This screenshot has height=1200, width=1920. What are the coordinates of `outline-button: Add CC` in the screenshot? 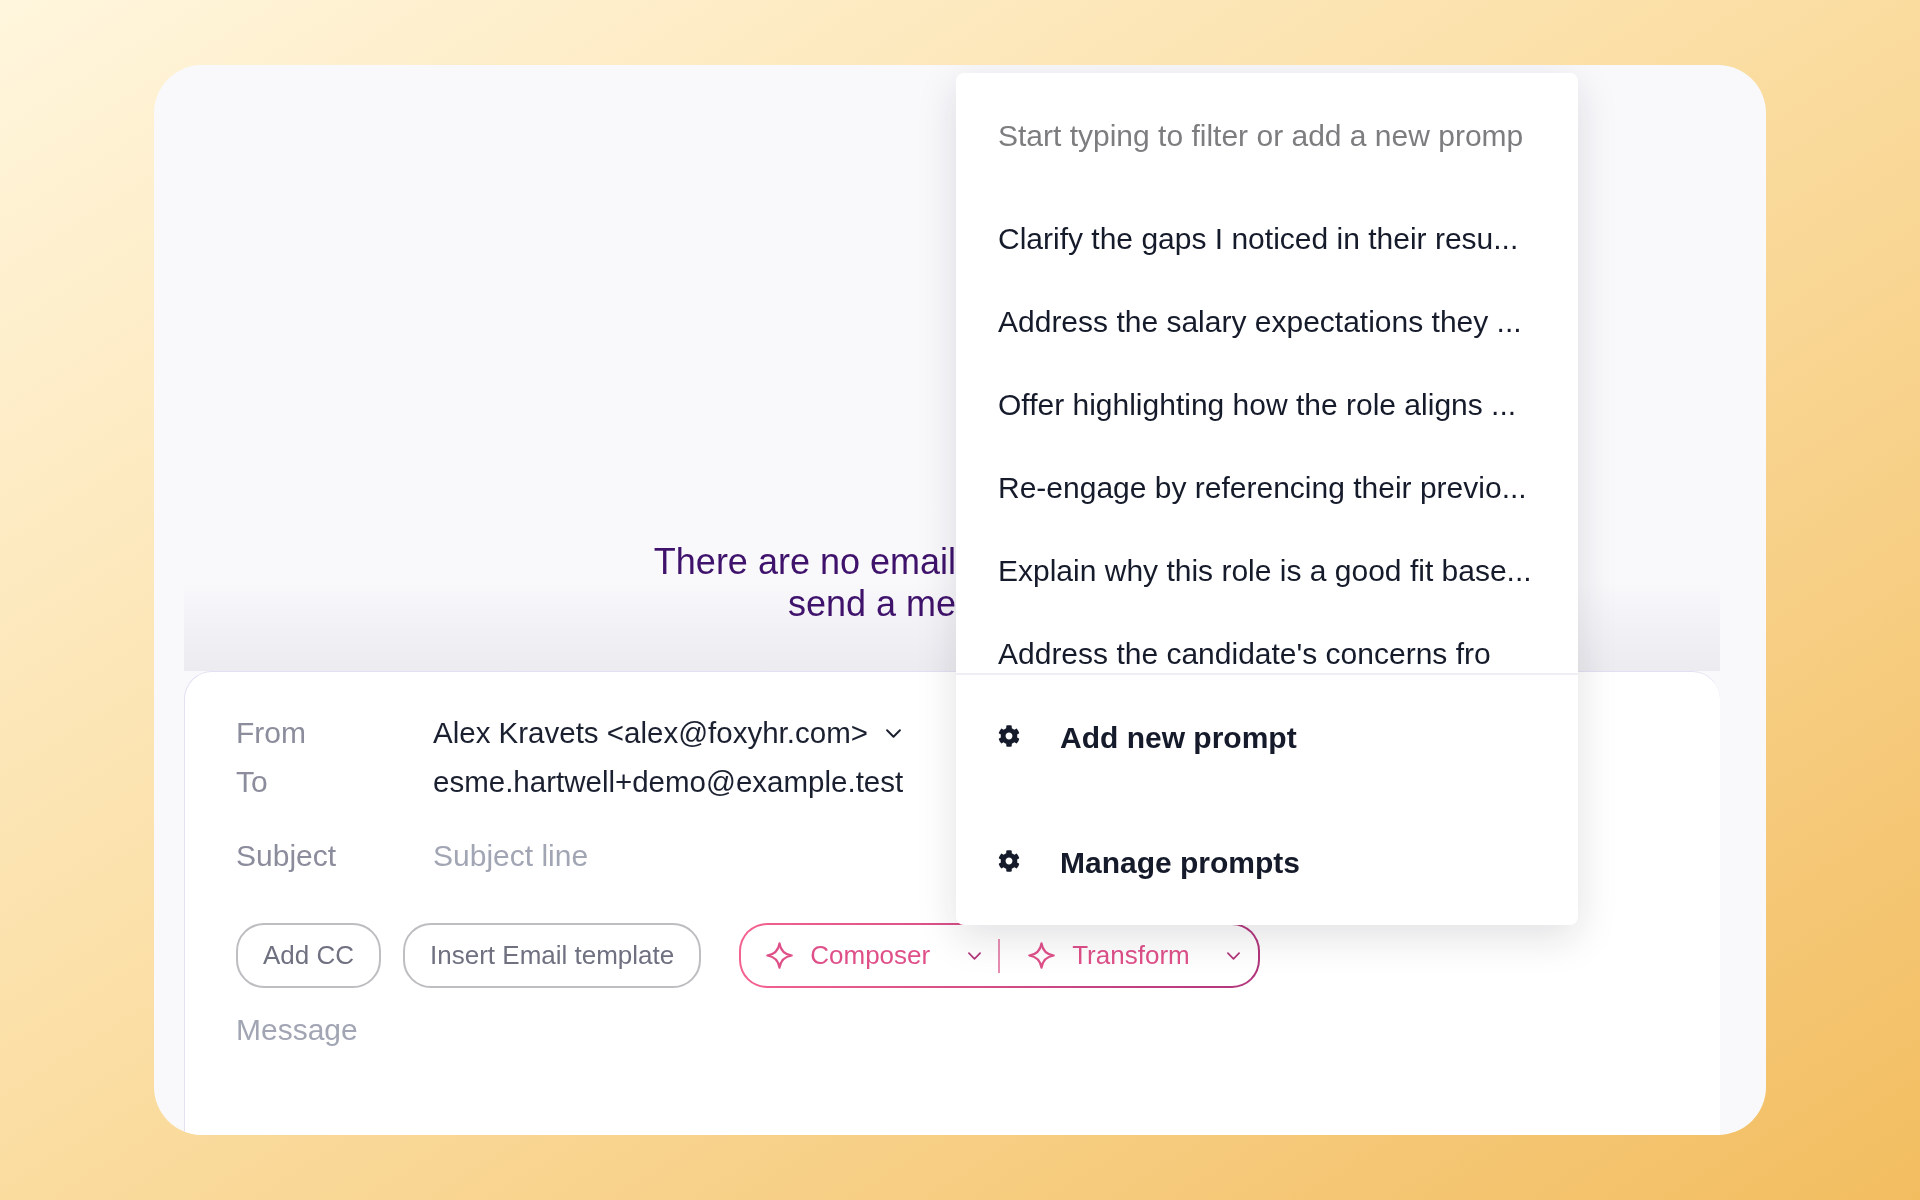 It's located at (309, 955).